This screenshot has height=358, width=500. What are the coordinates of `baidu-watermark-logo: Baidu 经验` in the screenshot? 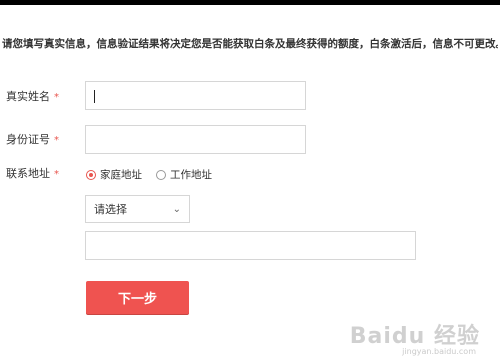 It's located at (414, 336).